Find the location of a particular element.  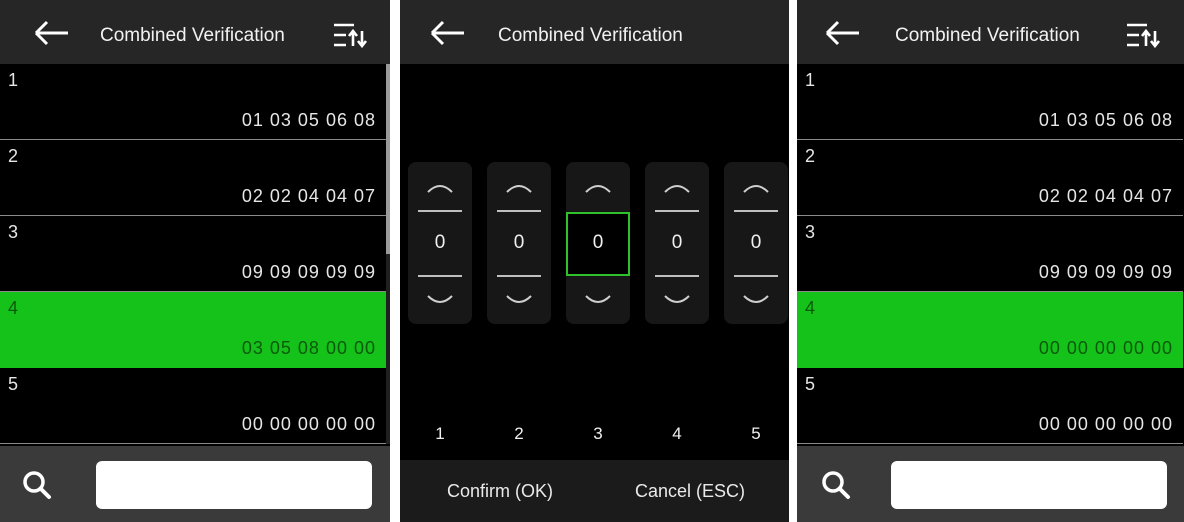

list-item-selected: 4 03 05 08 00 00 is located at coordinates (193, 330).